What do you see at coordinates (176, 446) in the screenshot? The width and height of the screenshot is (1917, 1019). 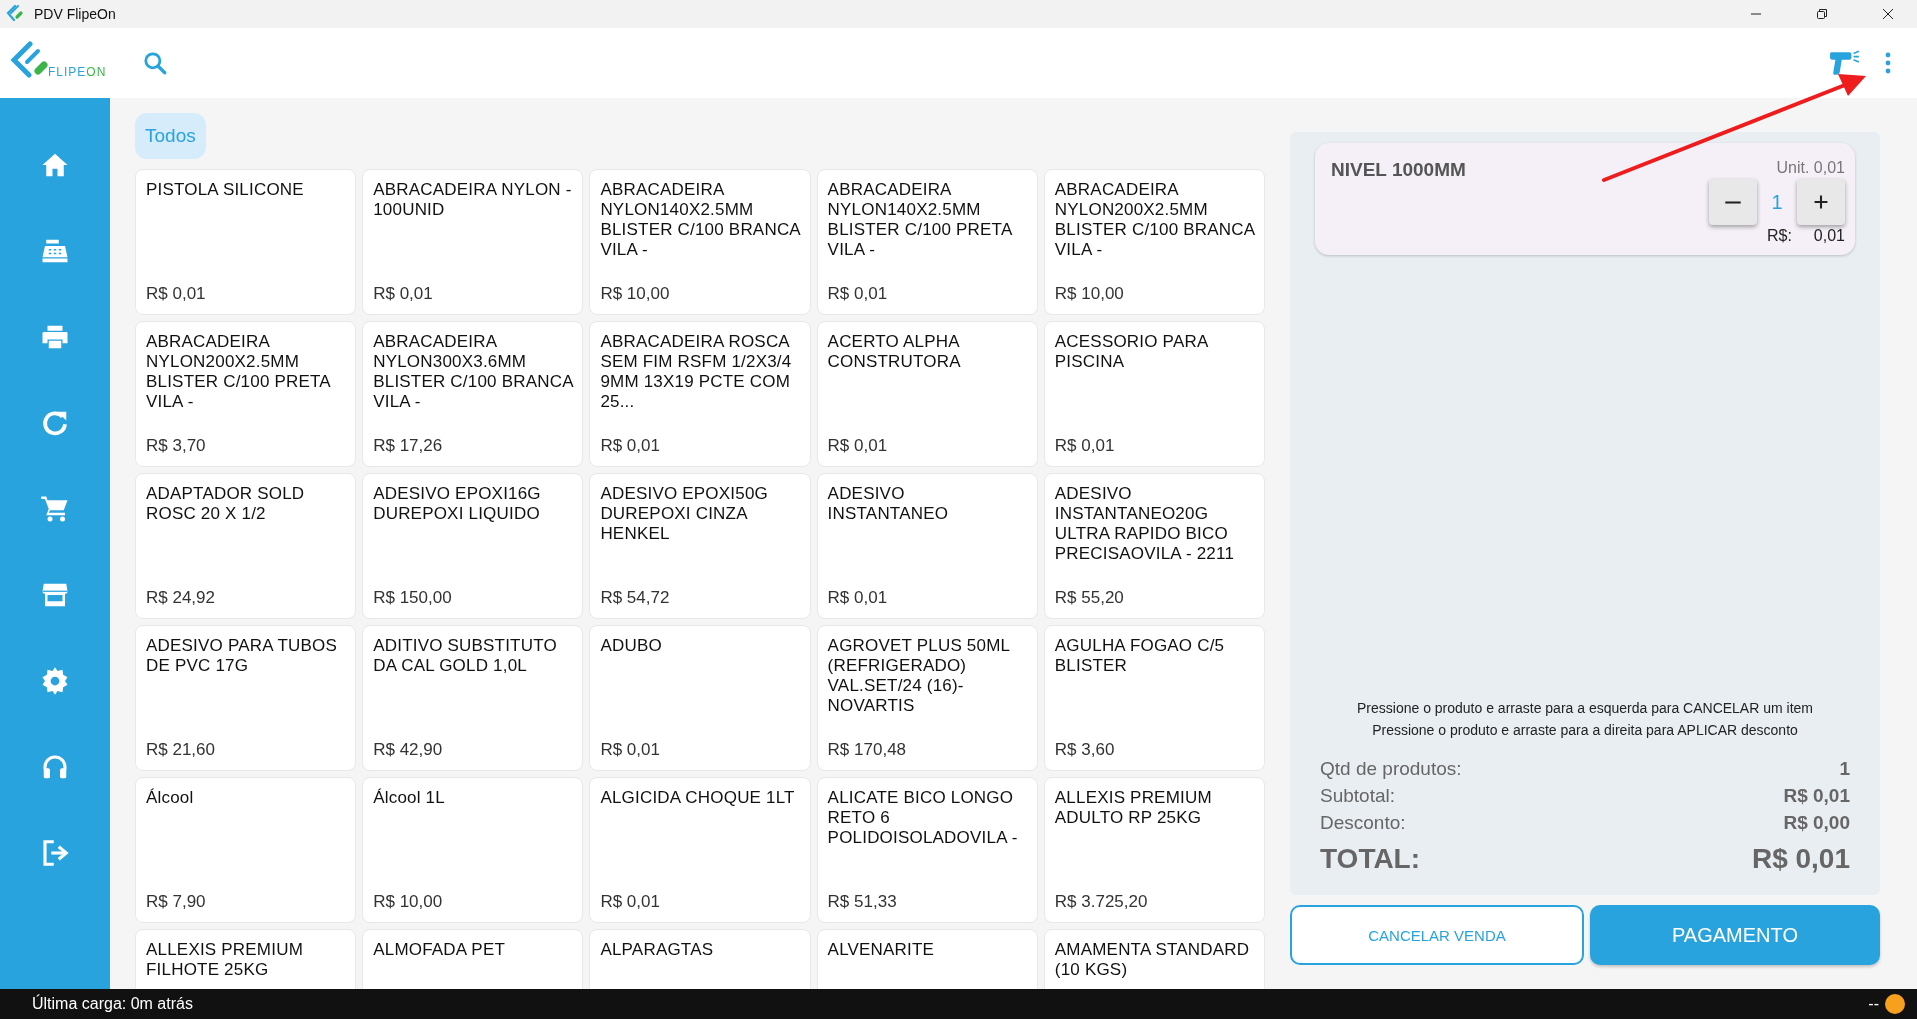 I see `product-price: R$ 3,70` at bounding box center [176, 446].